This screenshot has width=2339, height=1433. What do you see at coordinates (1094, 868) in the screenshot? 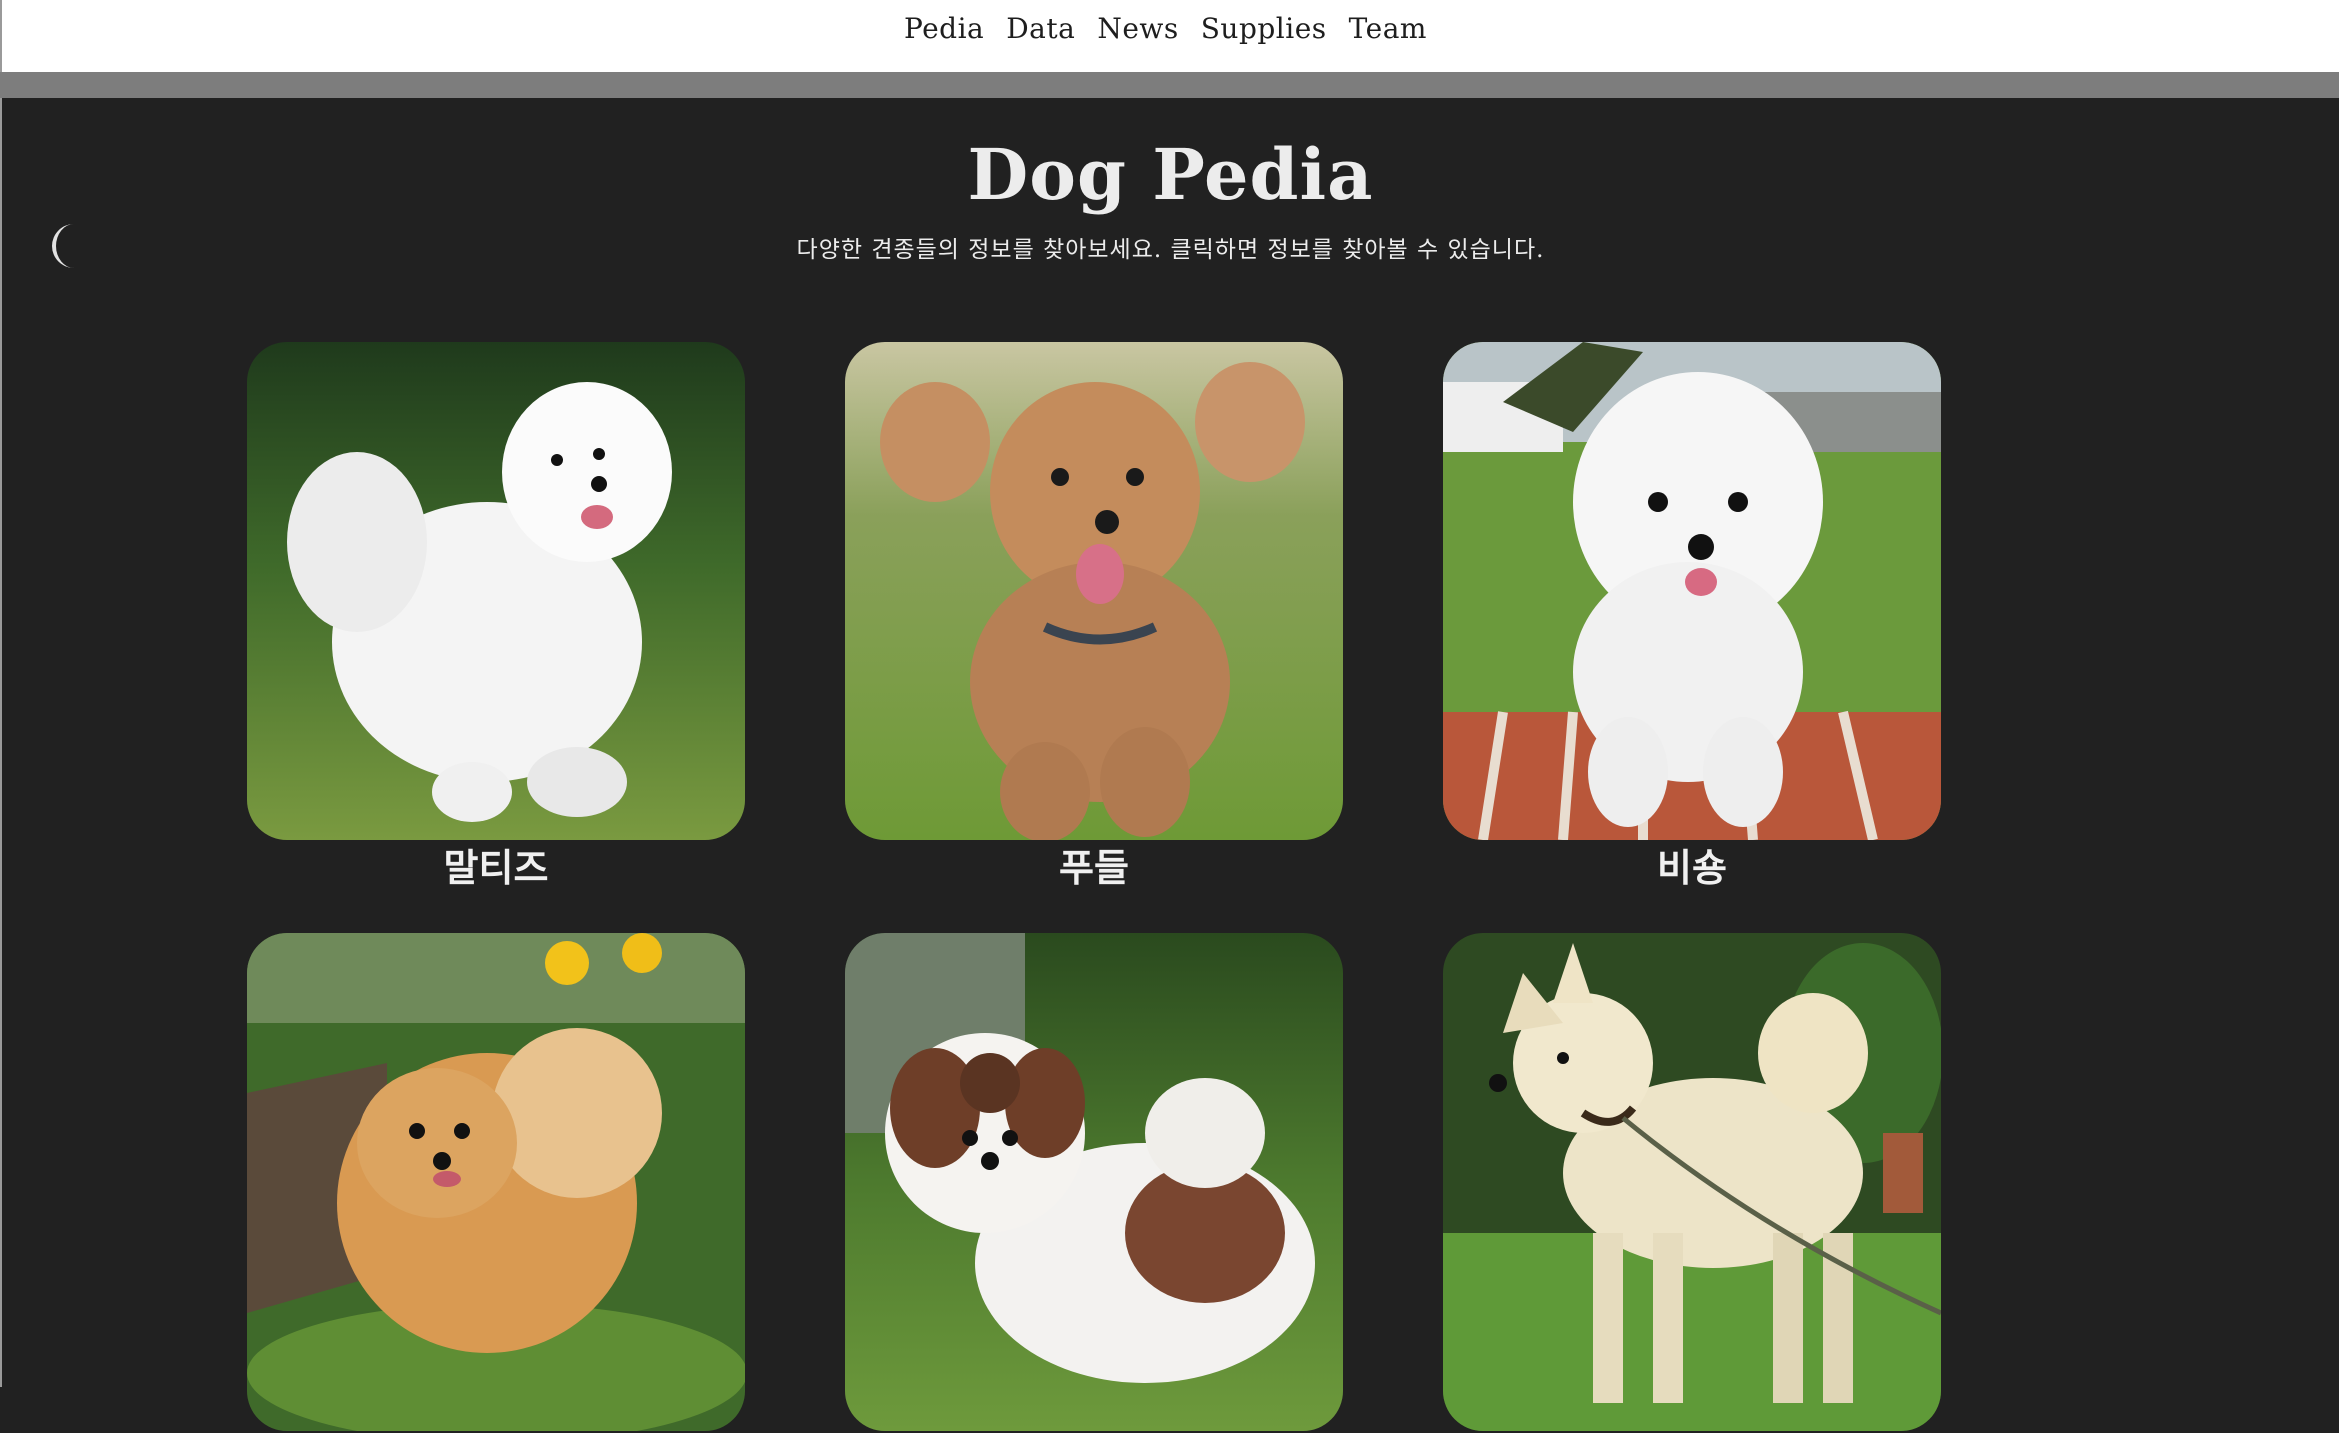
I see `breed-name: 푸들` at bounding box center [1094, 868].